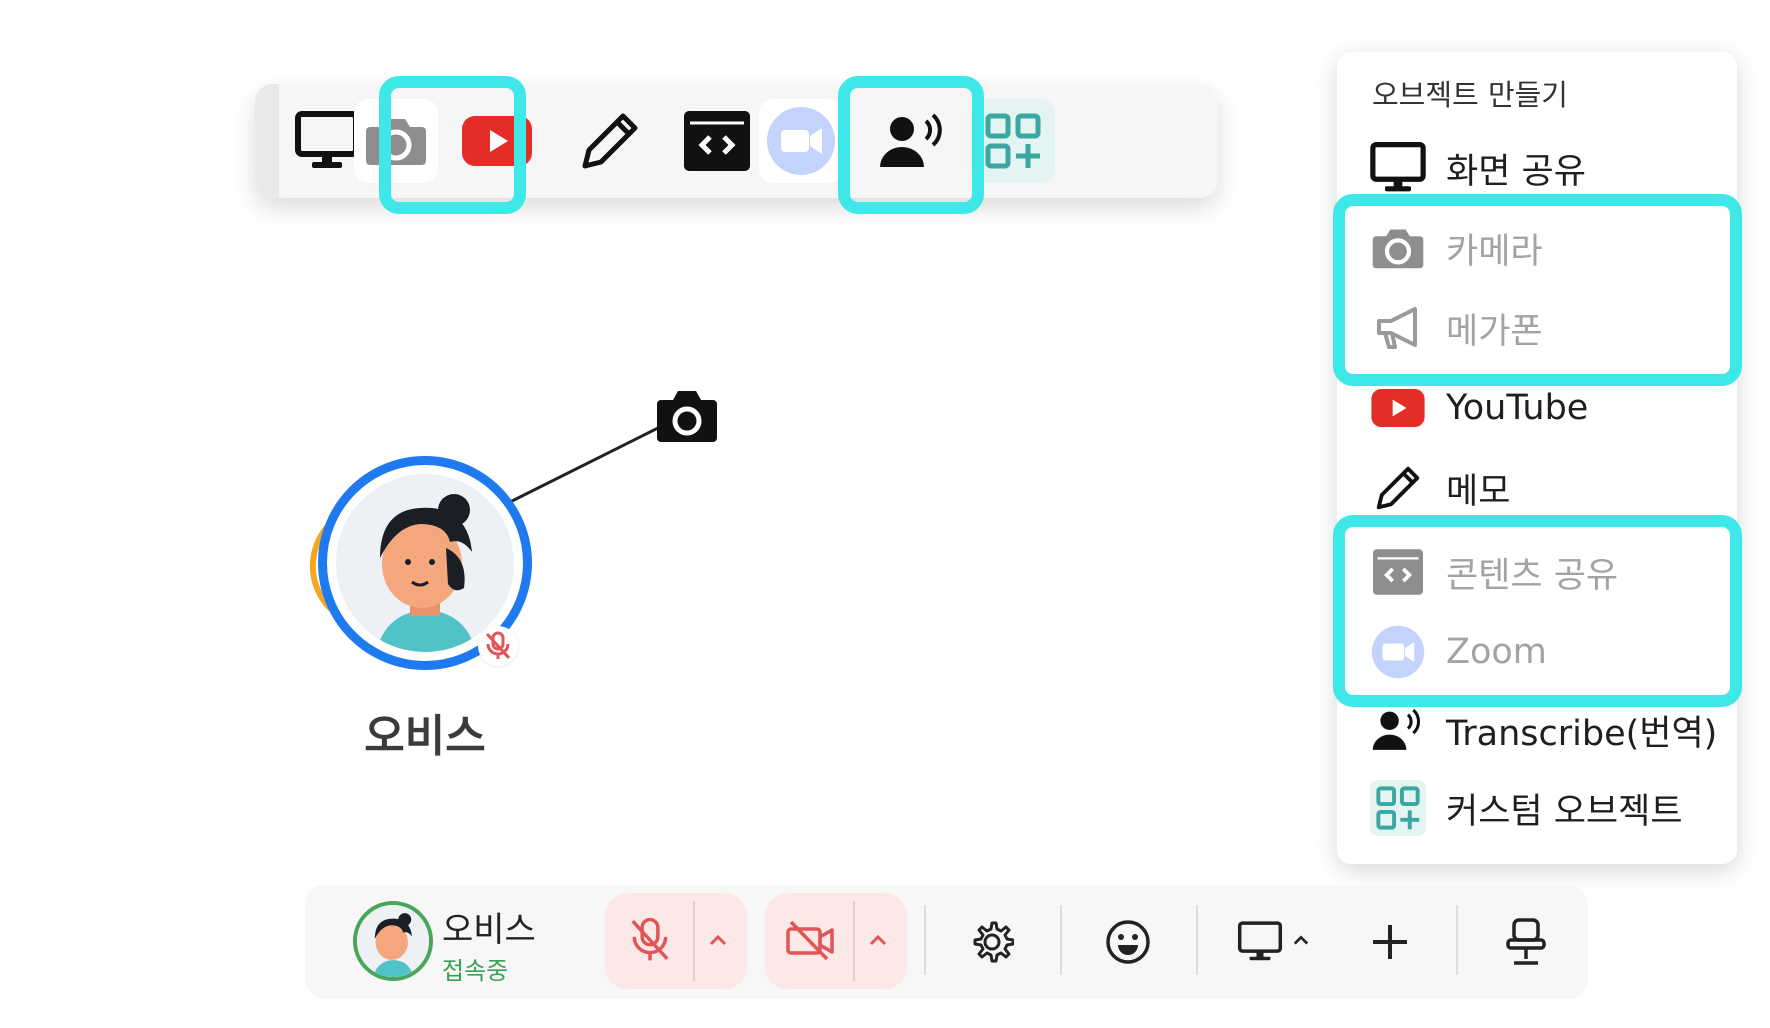 The image size is (1770, 1028). I want to click on plus-icon, so click(1390, 942).